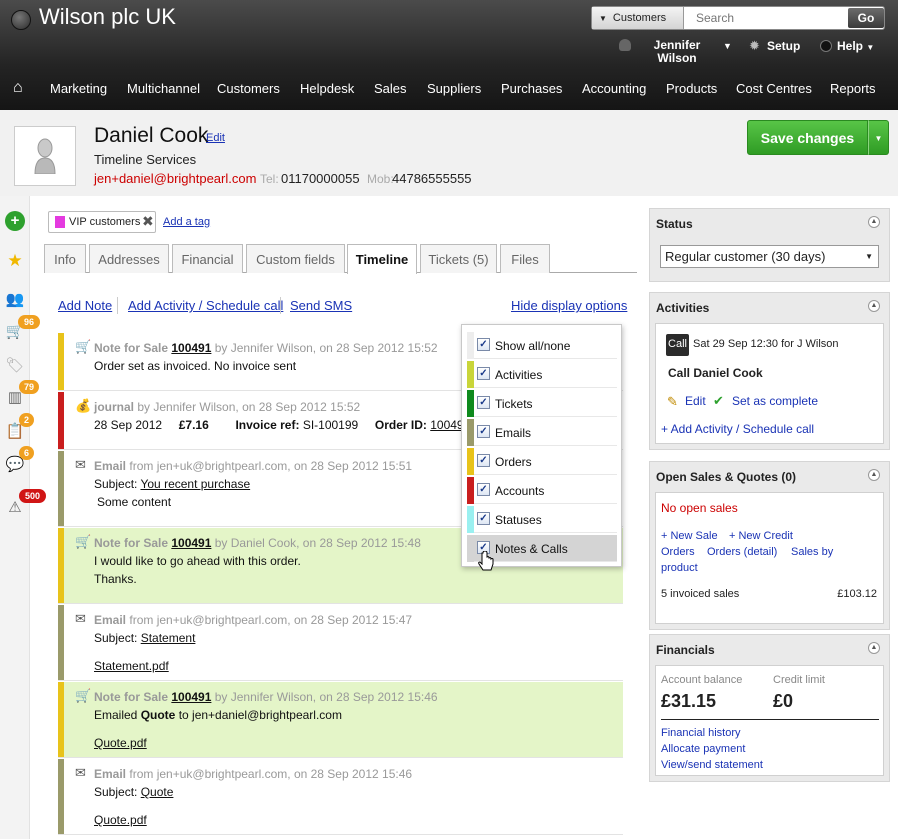 The width and height of the screenshot is (898, 839). What do you see at coordinates (65, 258) in the screenshot?
I see `tab-info: Info` at bounding box center [65, 258].